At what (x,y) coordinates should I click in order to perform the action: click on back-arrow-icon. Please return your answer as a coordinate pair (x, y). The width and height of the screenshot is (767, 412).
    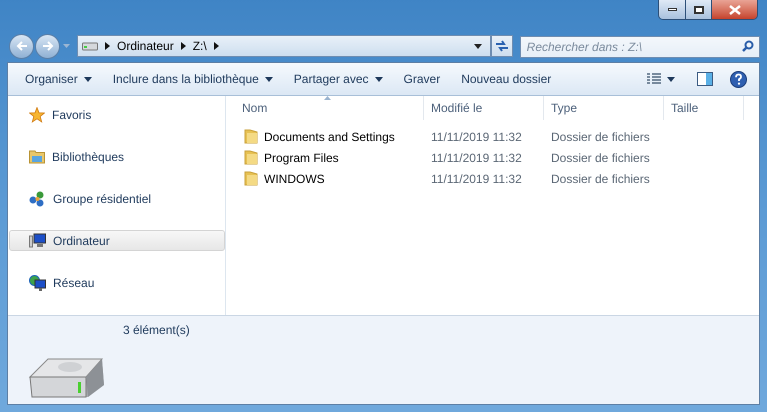
    Looking at the image, I should click on (22, 46).